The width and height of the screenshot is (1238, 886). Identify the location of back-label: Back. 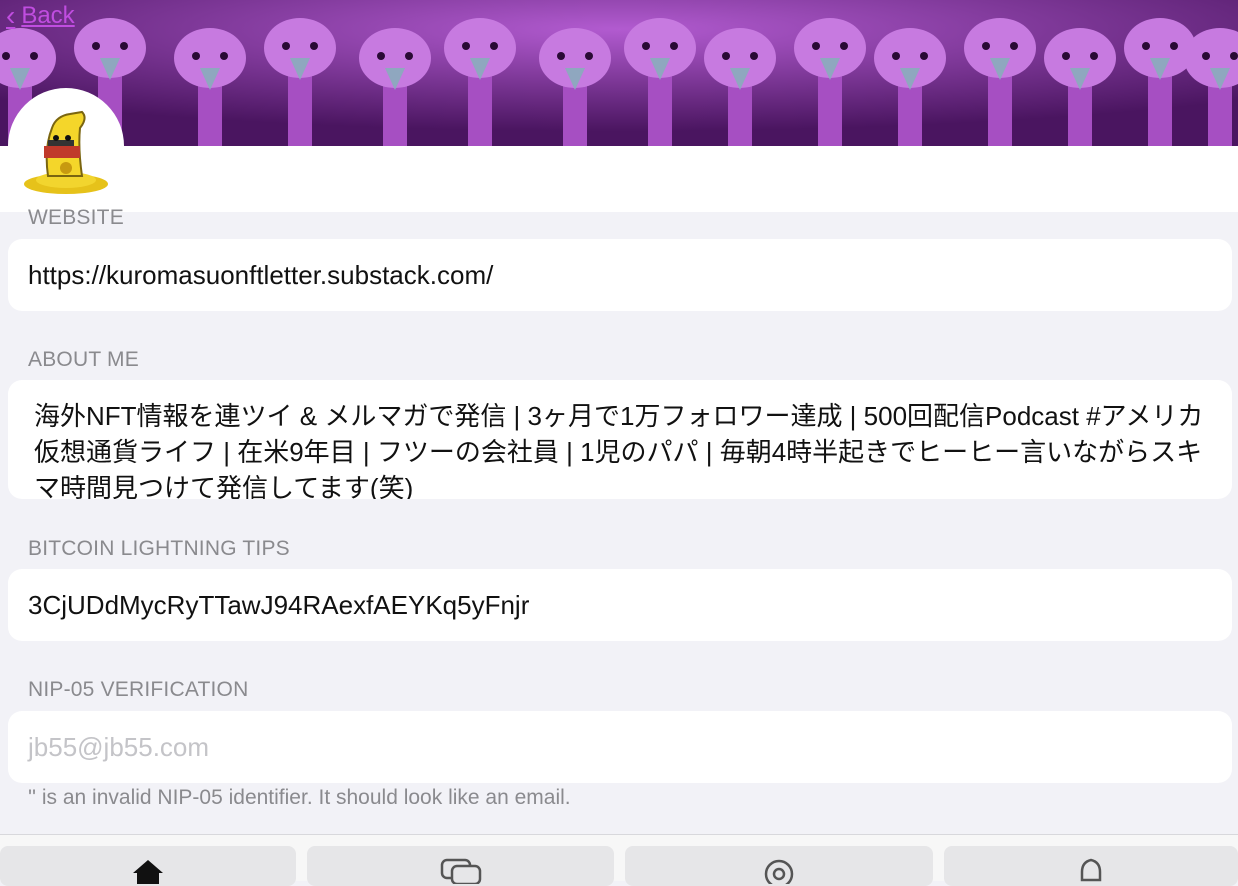
(48, 15).